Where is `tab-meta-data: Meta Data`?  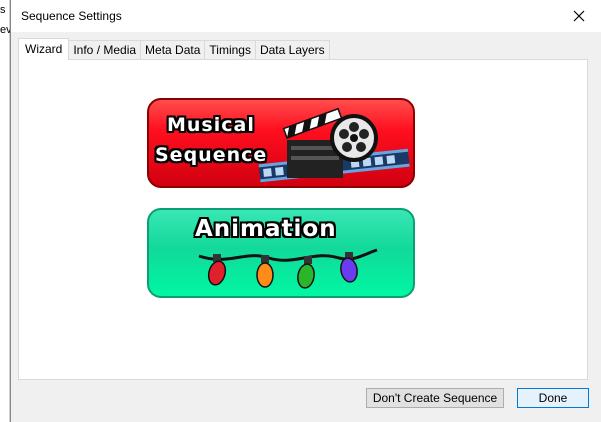 tab-meta-data: Meta Data is located at coordinates (173, 50).